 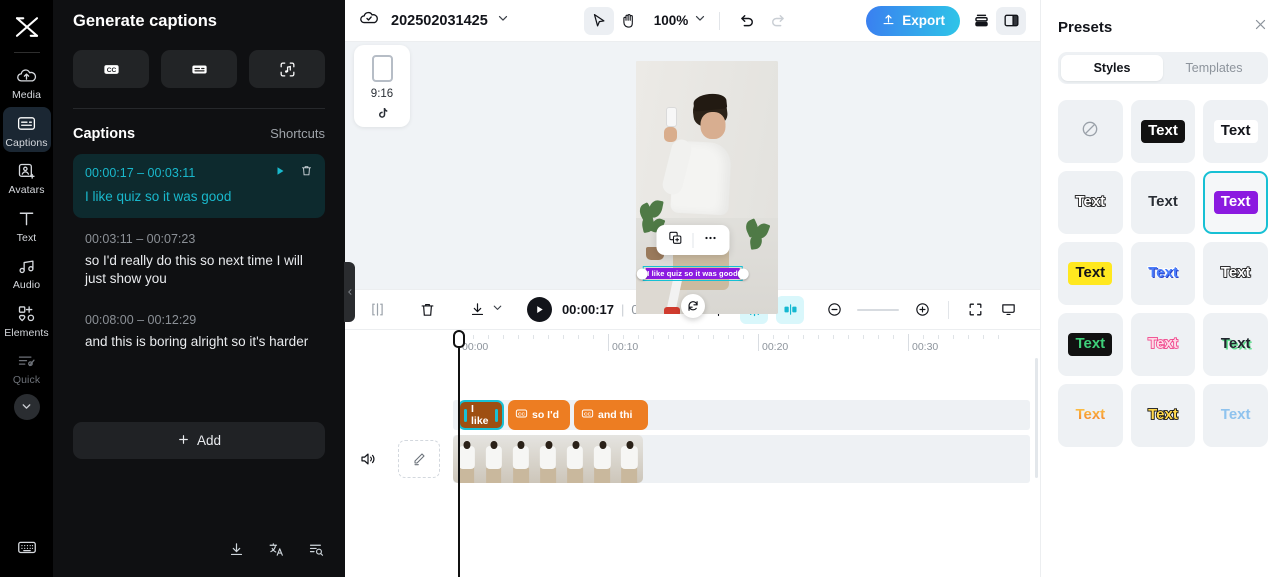 I want to click on edit-track-button, so click(x=419, y=459).